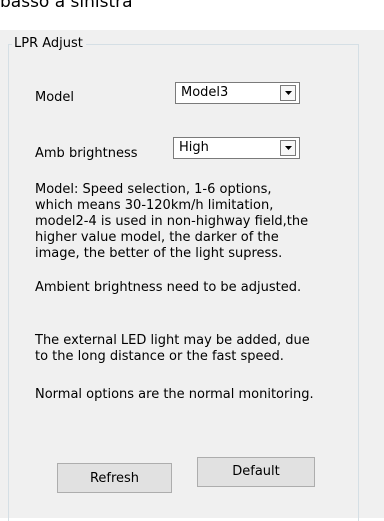 Image resolution: width=384 pixels, height=521 pixels. What do you see at coordinates (66, 6) in the screenshot?
I see `top-caption: basso a sinistra` at bounding box center [66, 6].